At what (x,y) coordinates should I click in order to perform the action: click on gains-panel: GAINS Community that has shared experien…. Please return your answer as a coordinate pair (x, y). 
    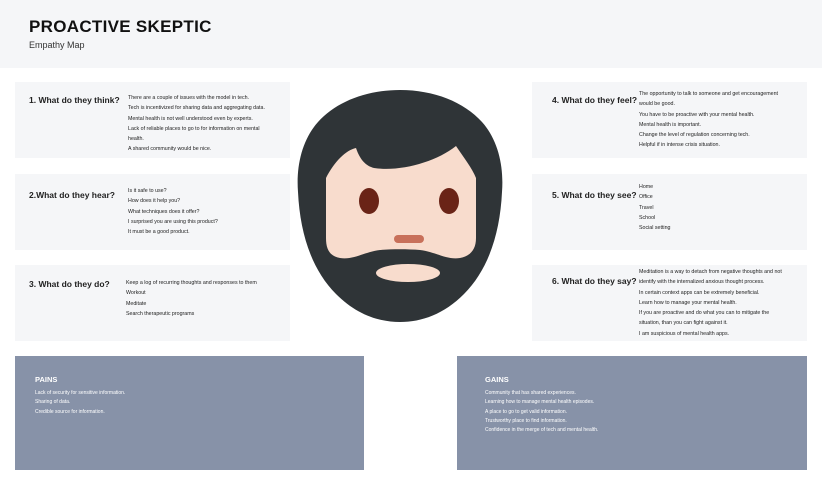
    Looking at the image, I should click on (632, 413).